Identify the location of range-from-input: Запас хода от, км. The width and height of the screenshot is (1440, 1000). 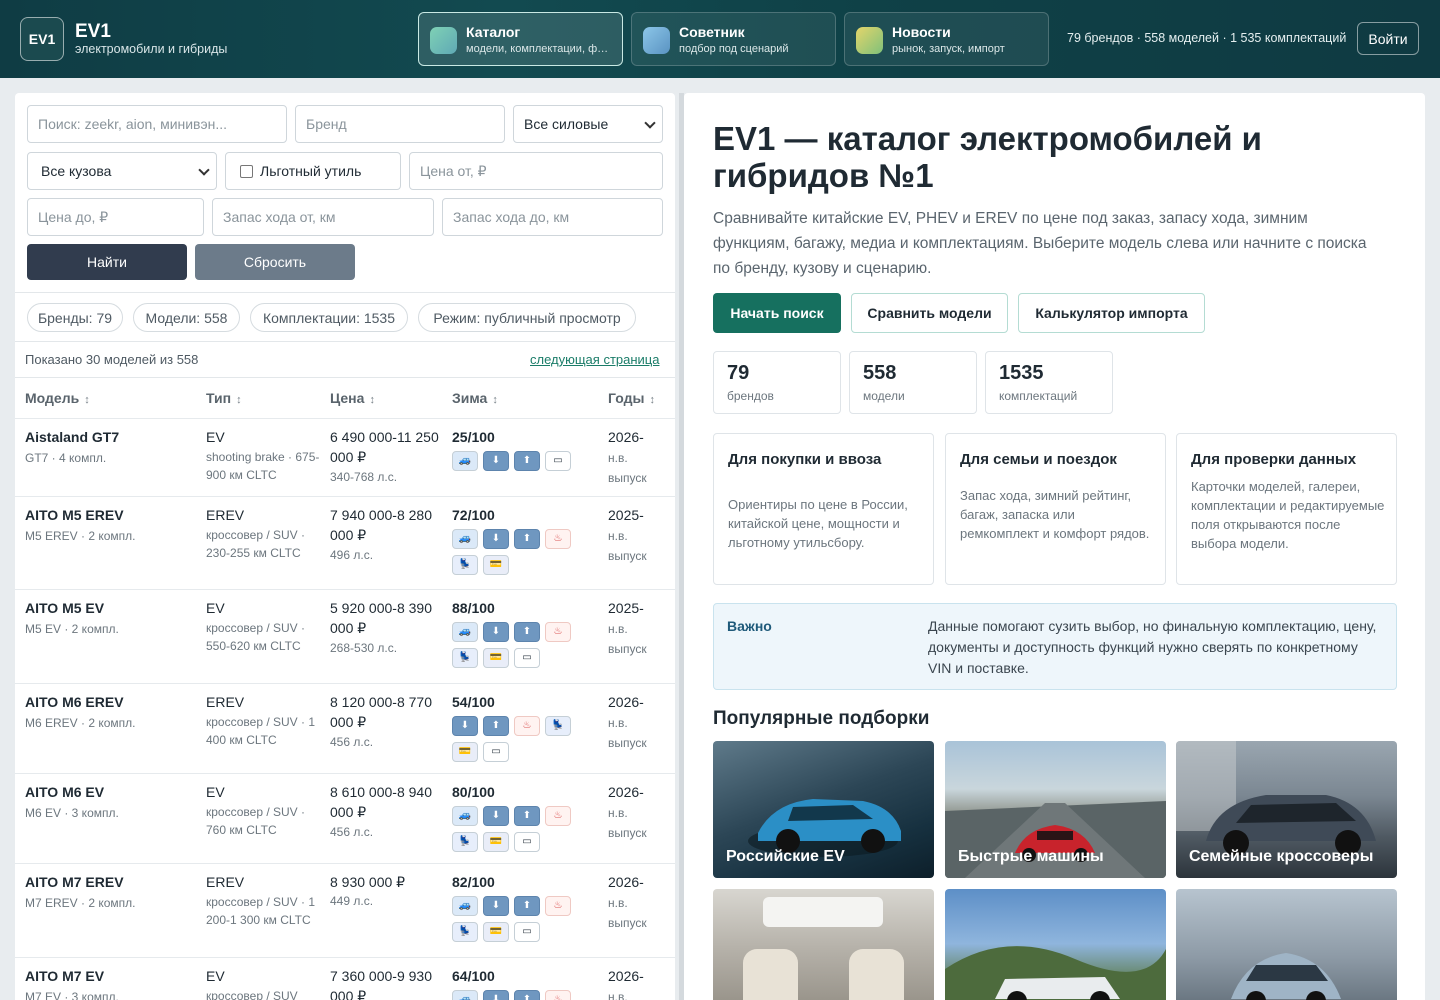
(323, 217).